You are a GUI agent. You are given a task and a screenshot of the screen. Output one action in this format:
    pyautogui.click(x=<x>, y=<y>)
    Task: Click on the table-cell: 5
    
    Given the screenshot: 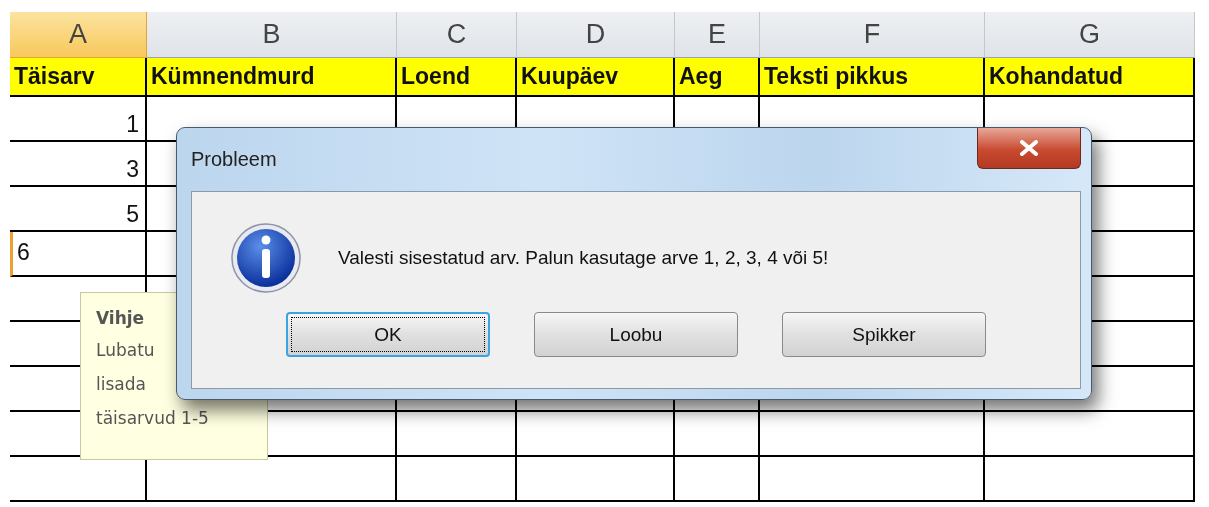 What is the action you would take?
    pyautogui.click(x=78, y=209)
    